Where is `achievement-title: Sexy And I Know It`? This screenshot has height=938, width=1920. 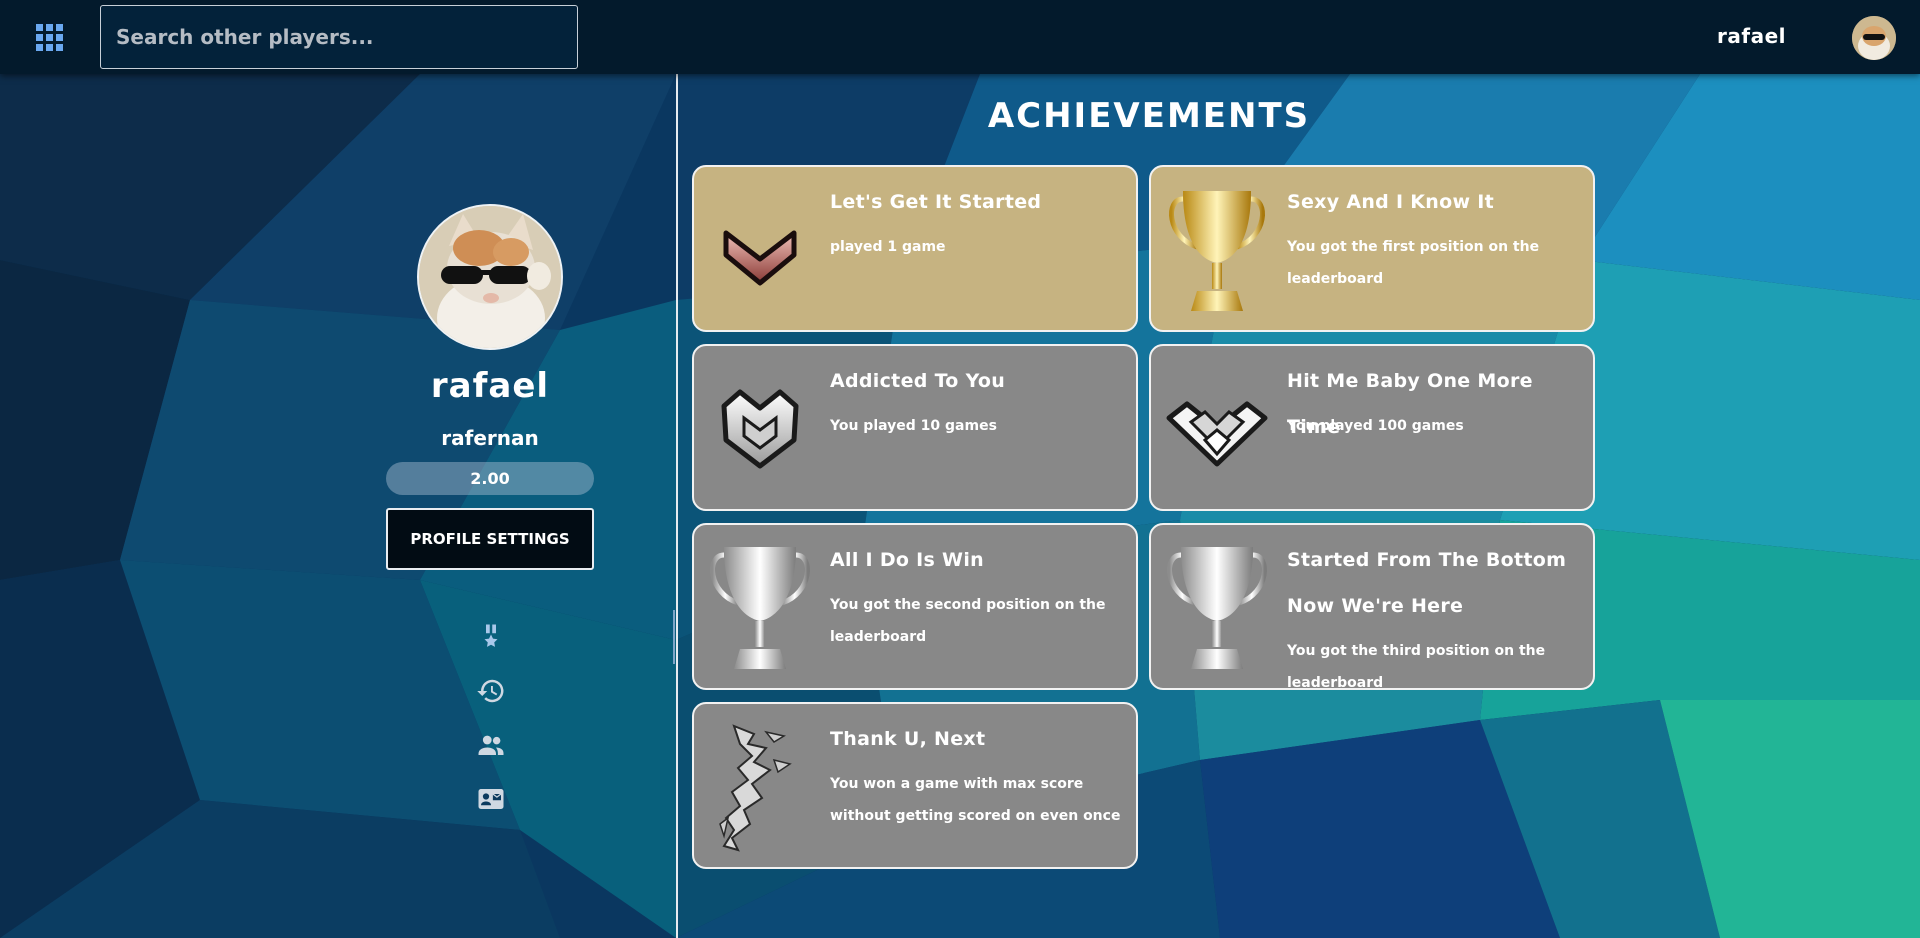
achievement-title: Sexy And I Know It is located at coordinates (1390, 202).